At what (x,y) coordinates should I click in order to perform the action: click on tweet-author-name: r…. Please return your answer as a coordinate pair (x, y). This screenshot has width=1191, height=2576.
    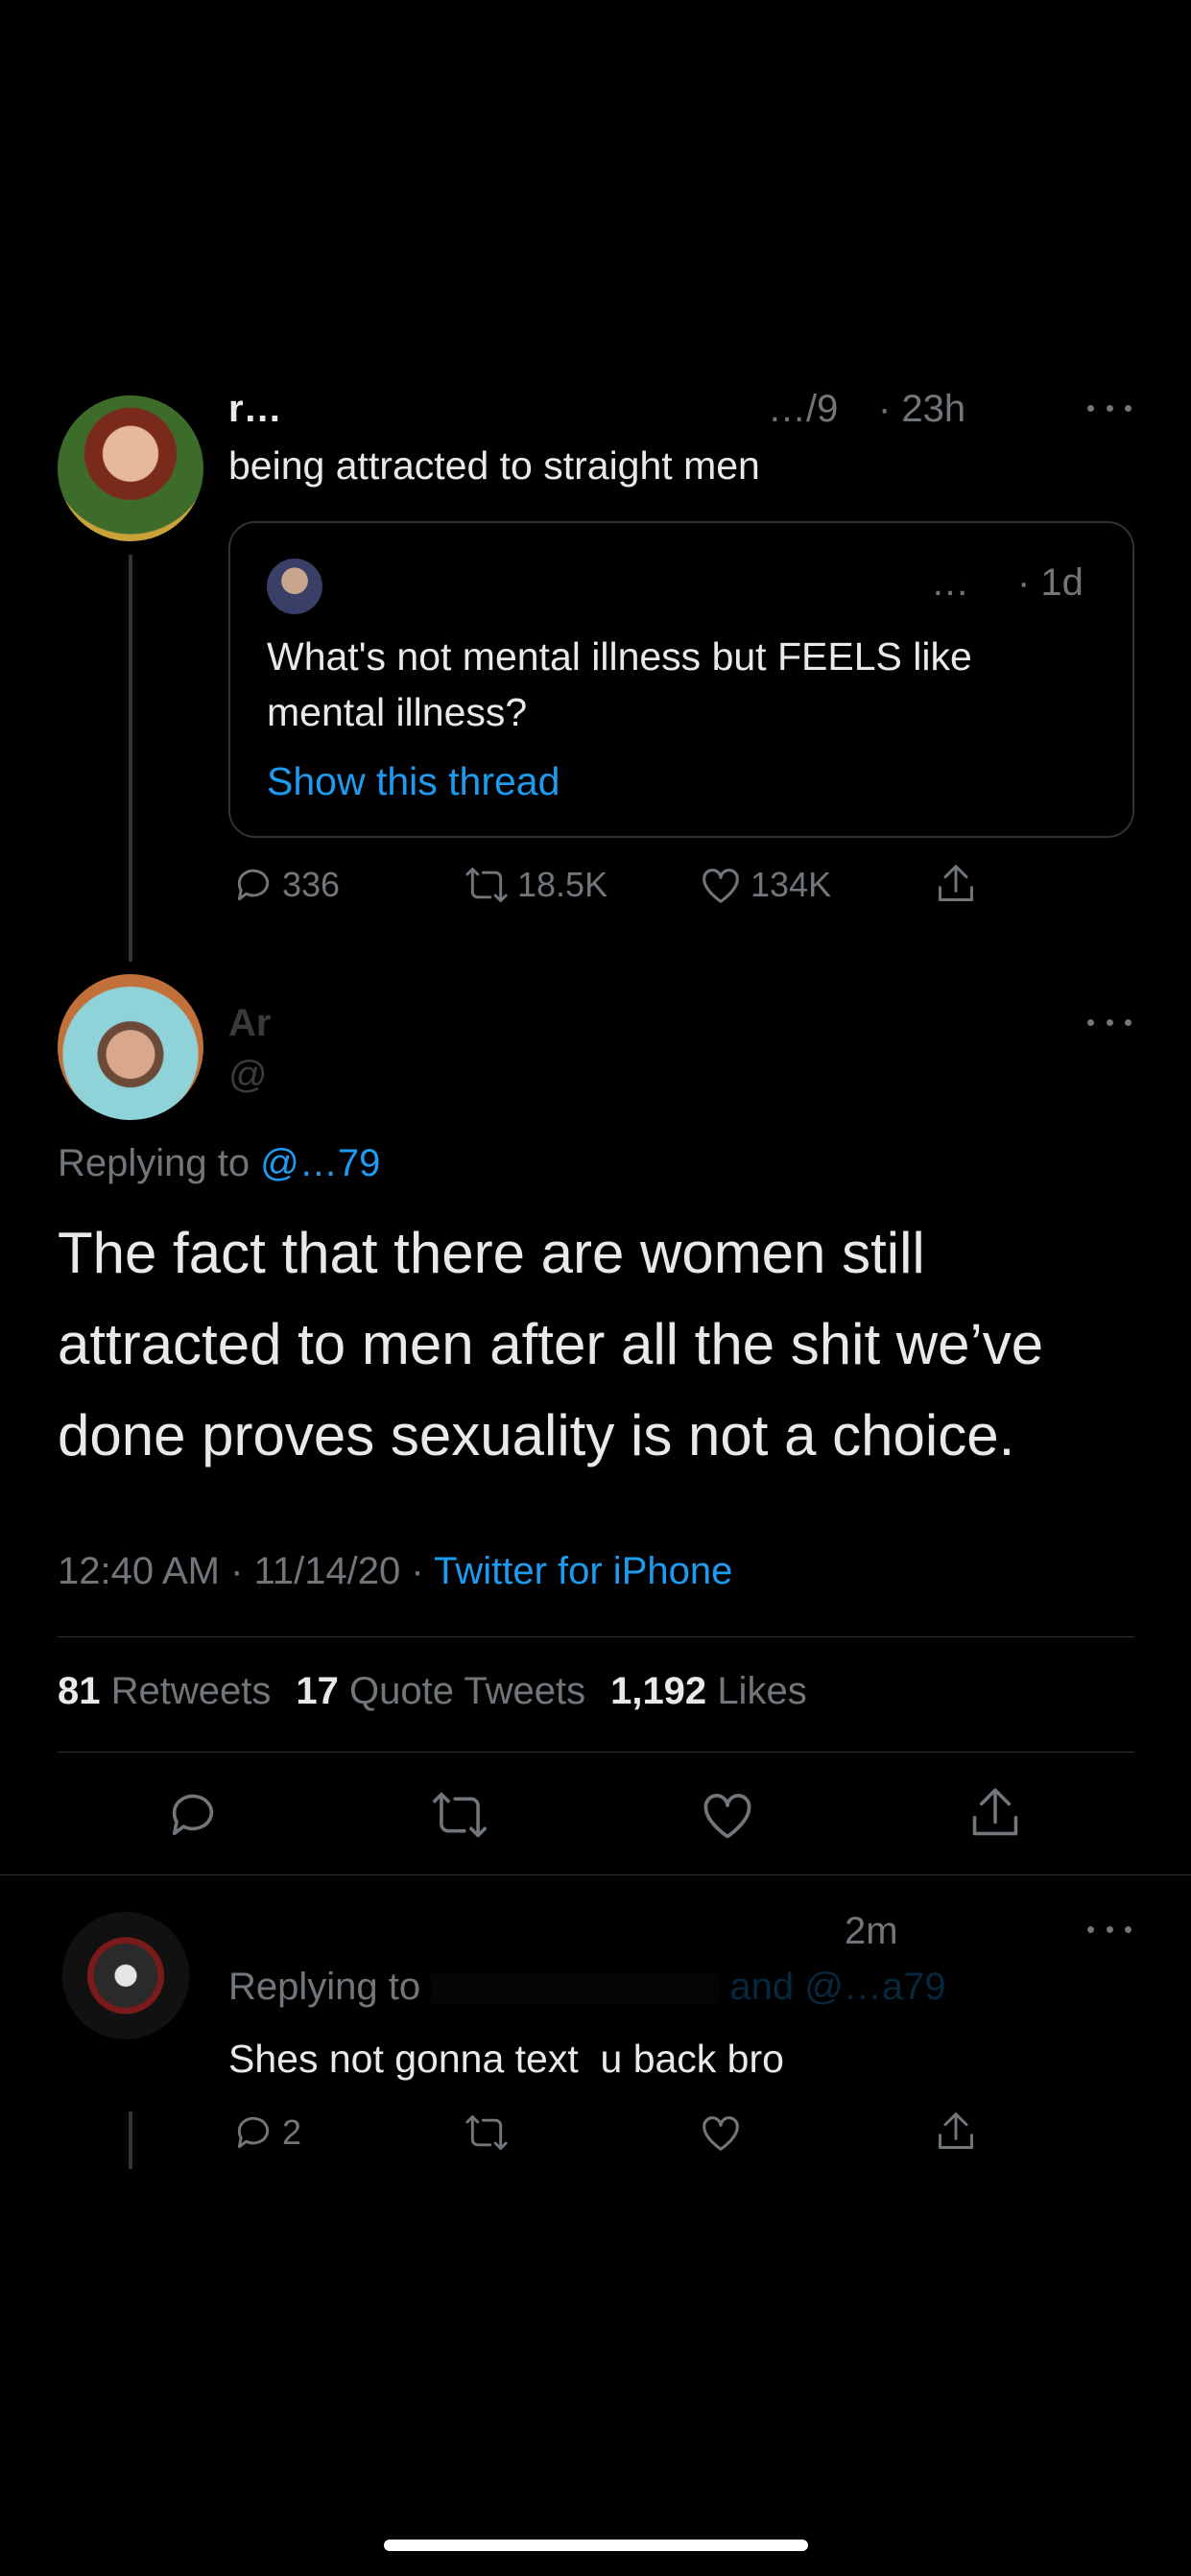
    Looking at the image, I should click on (255, 409).